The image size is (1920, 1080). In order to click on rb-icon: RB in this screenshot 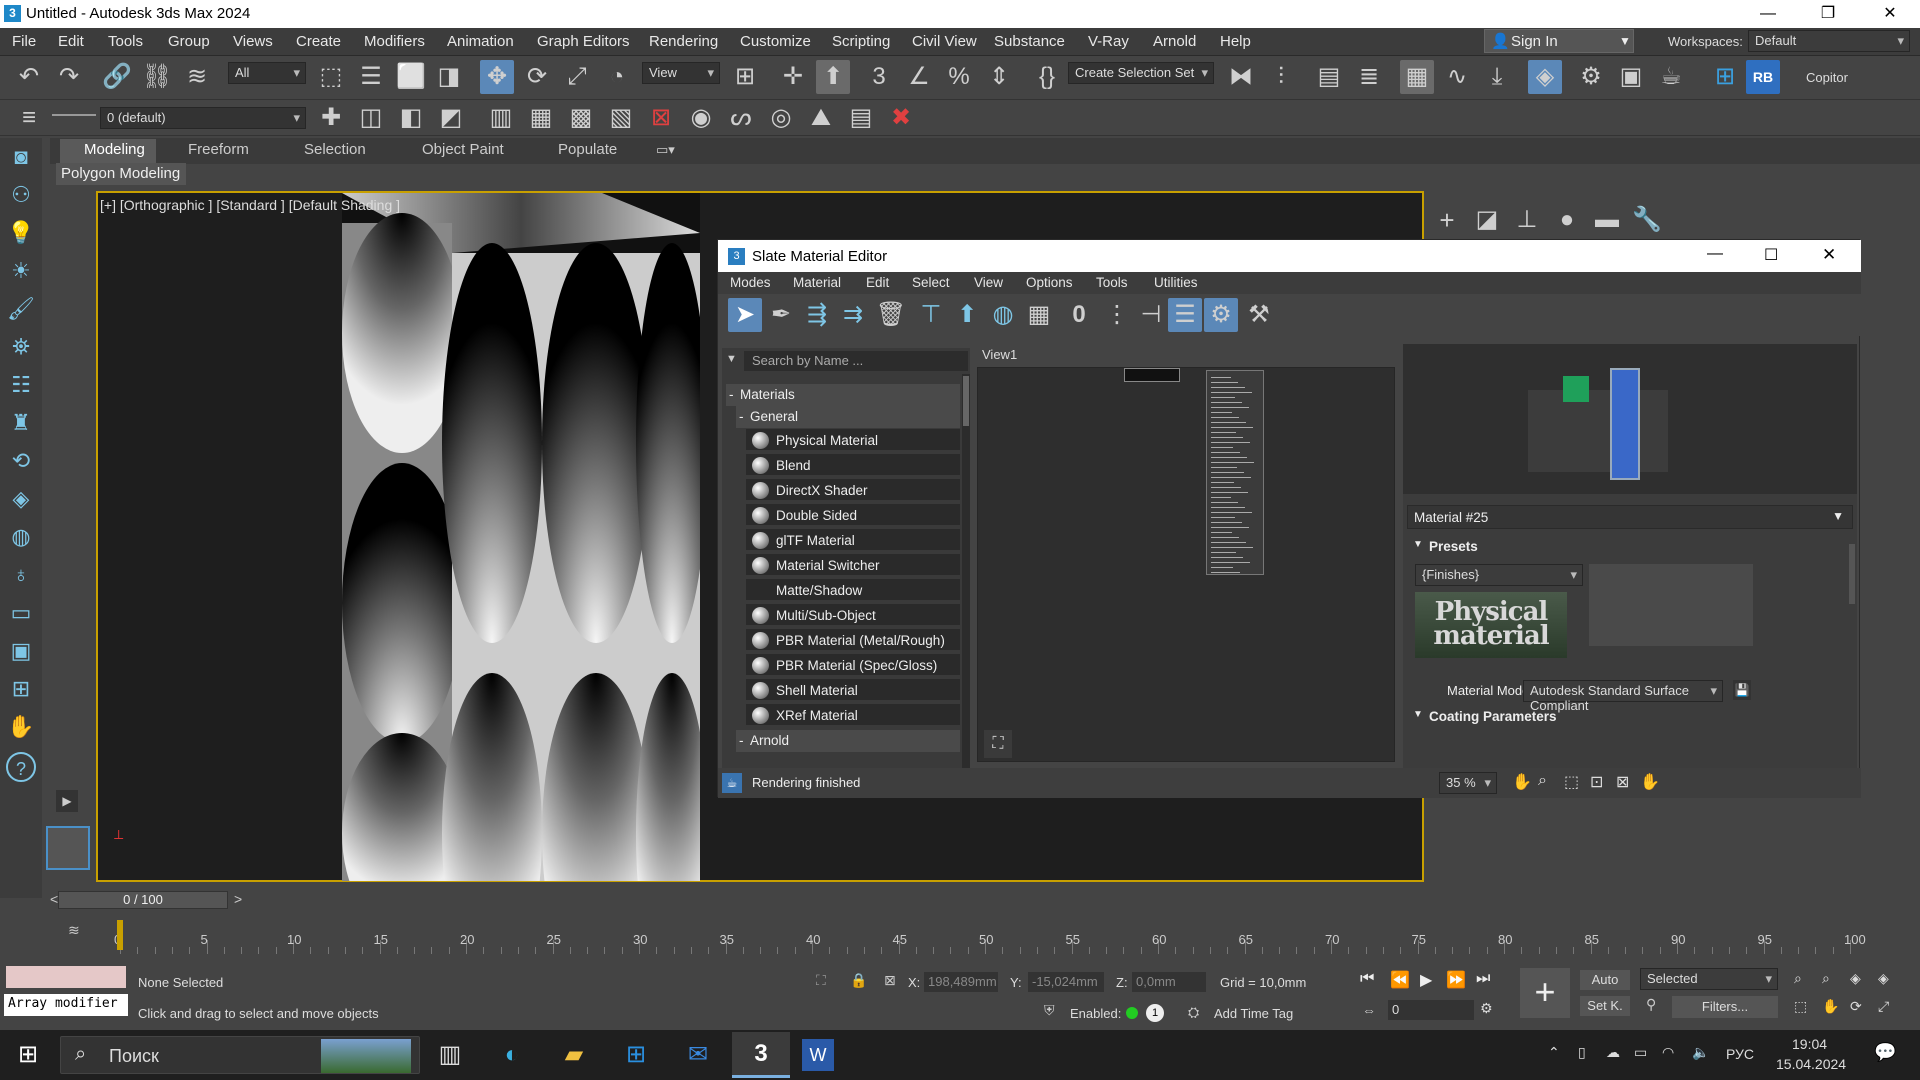, I will do `click(1763, 77)`.